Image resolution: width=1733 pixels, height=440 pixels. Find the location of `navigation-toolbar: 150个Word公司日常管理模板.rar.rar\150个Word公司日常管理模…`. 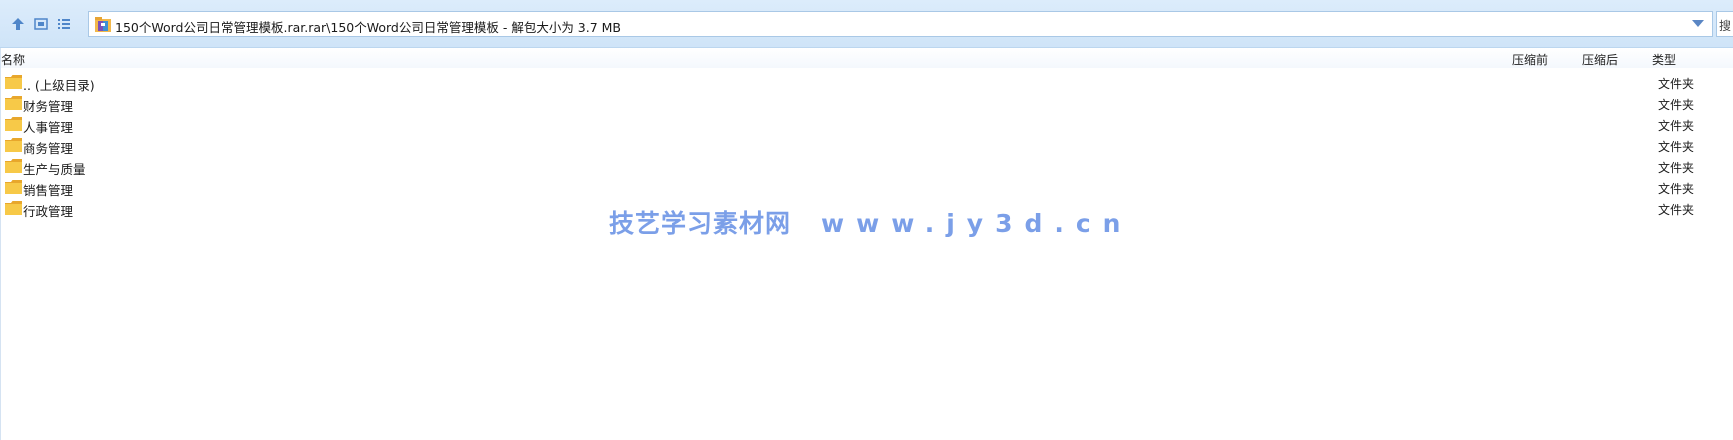

navigation-toolbar: 150个Word公司日常管理模板.rar.rar\150个Word公司日常管理模… is located at coordinates (866, 24).